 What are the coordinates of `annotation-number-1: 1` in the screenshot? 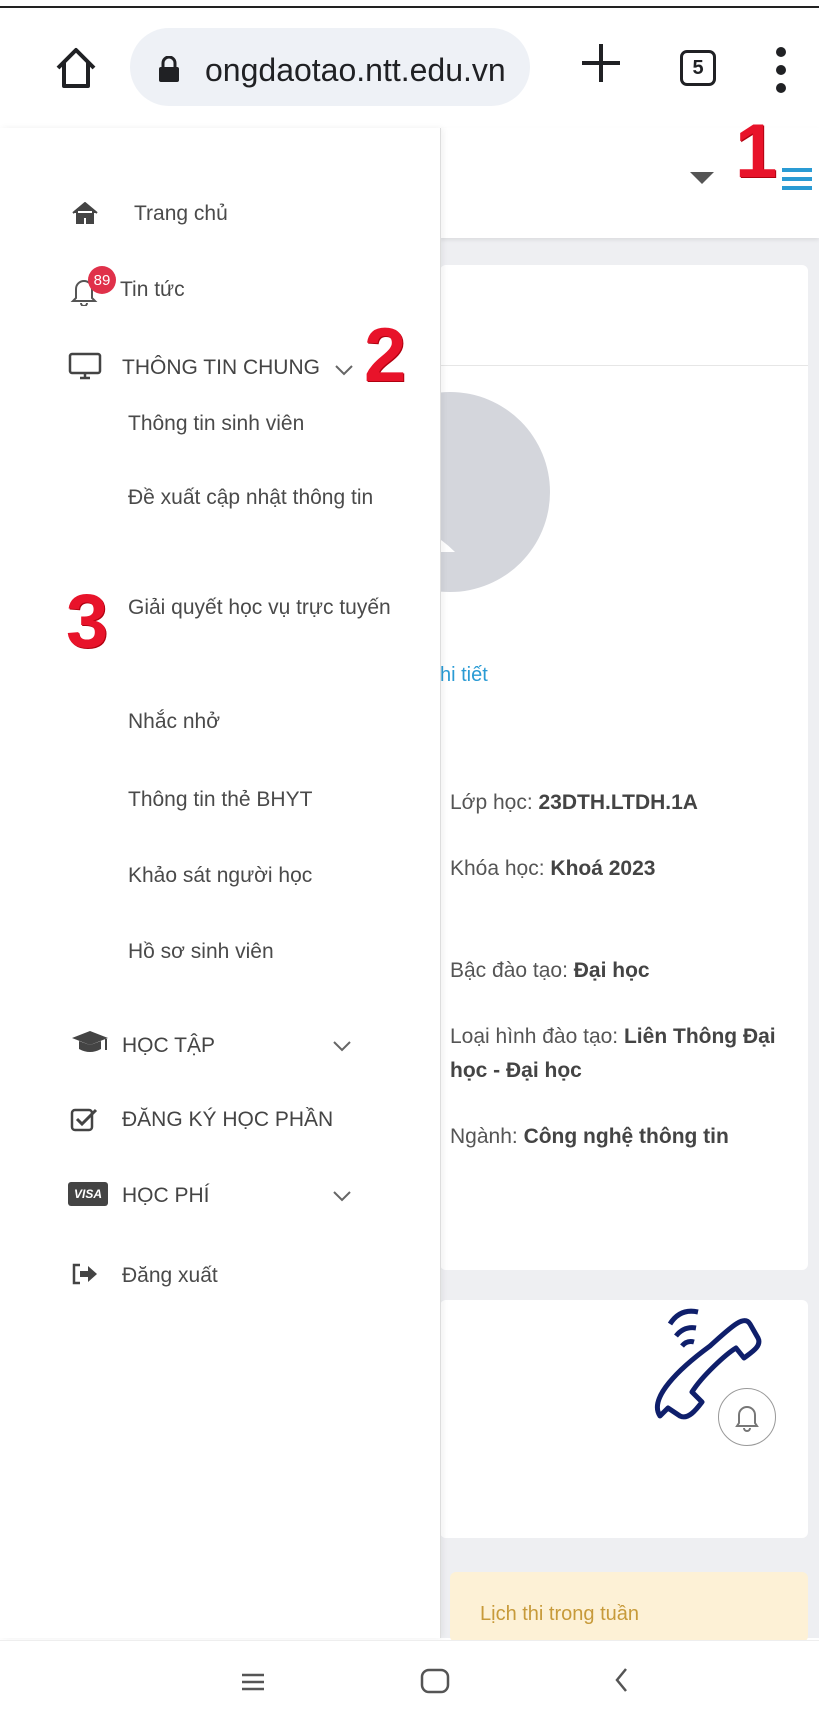 It's located at (756, 151).